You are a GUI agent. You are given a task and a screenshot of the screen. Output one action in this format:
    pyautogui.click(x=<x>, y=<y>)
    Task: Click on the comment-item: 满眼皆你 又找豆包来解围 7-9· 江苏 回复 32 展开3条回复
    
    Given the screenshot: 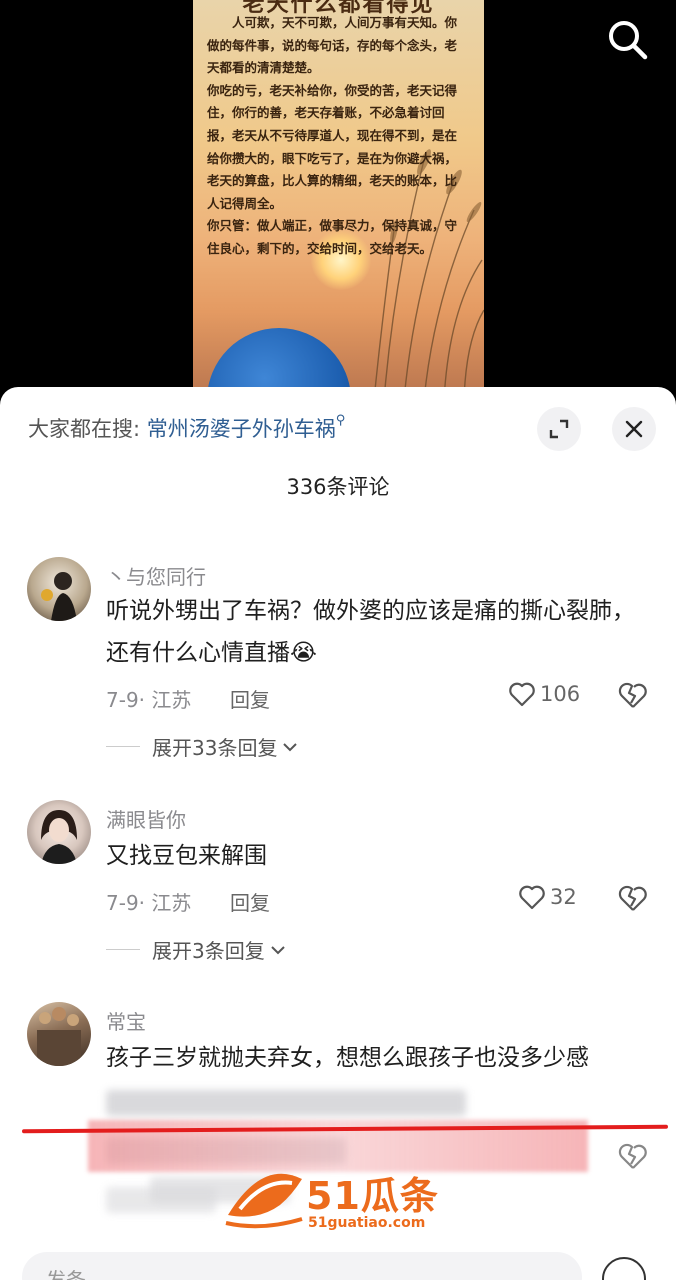 What is the action you would take?
    pyautogui.click(x=338, y=885)
    